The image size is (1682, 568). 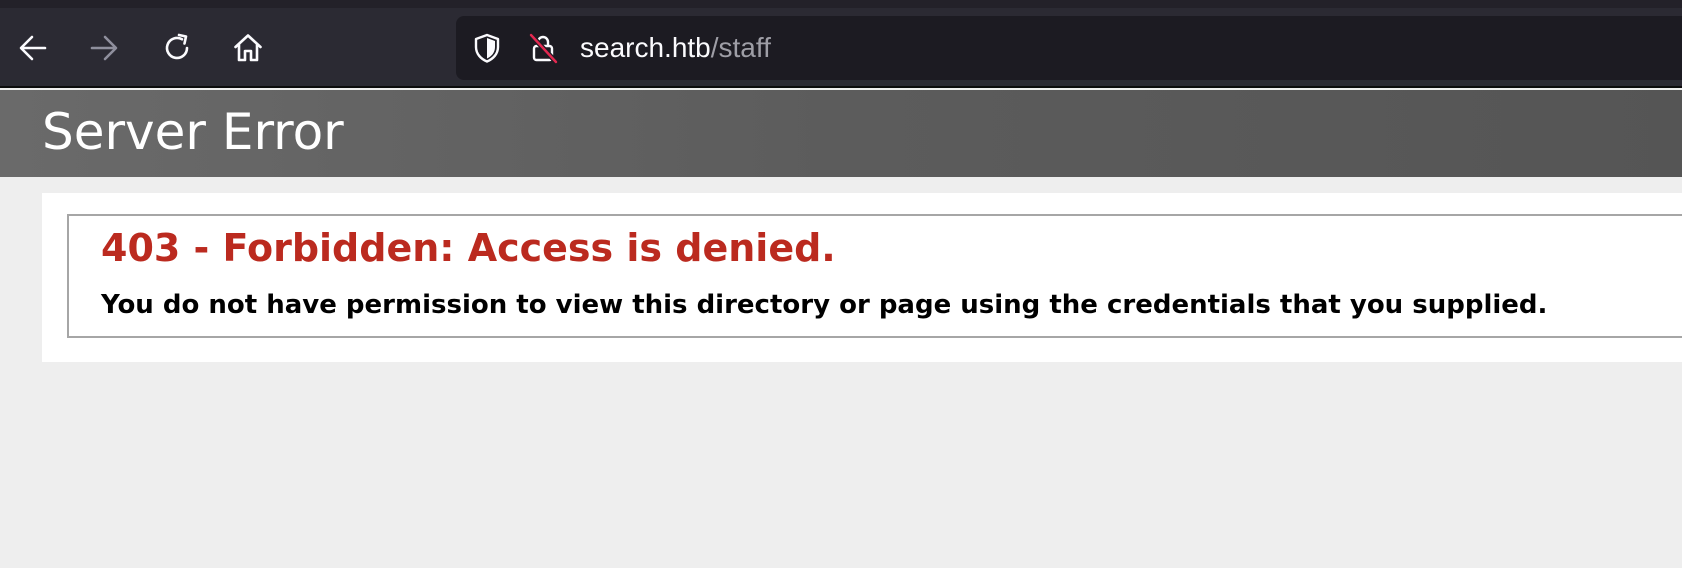 I want to click on shield-icon, so click(x=487, y=48).